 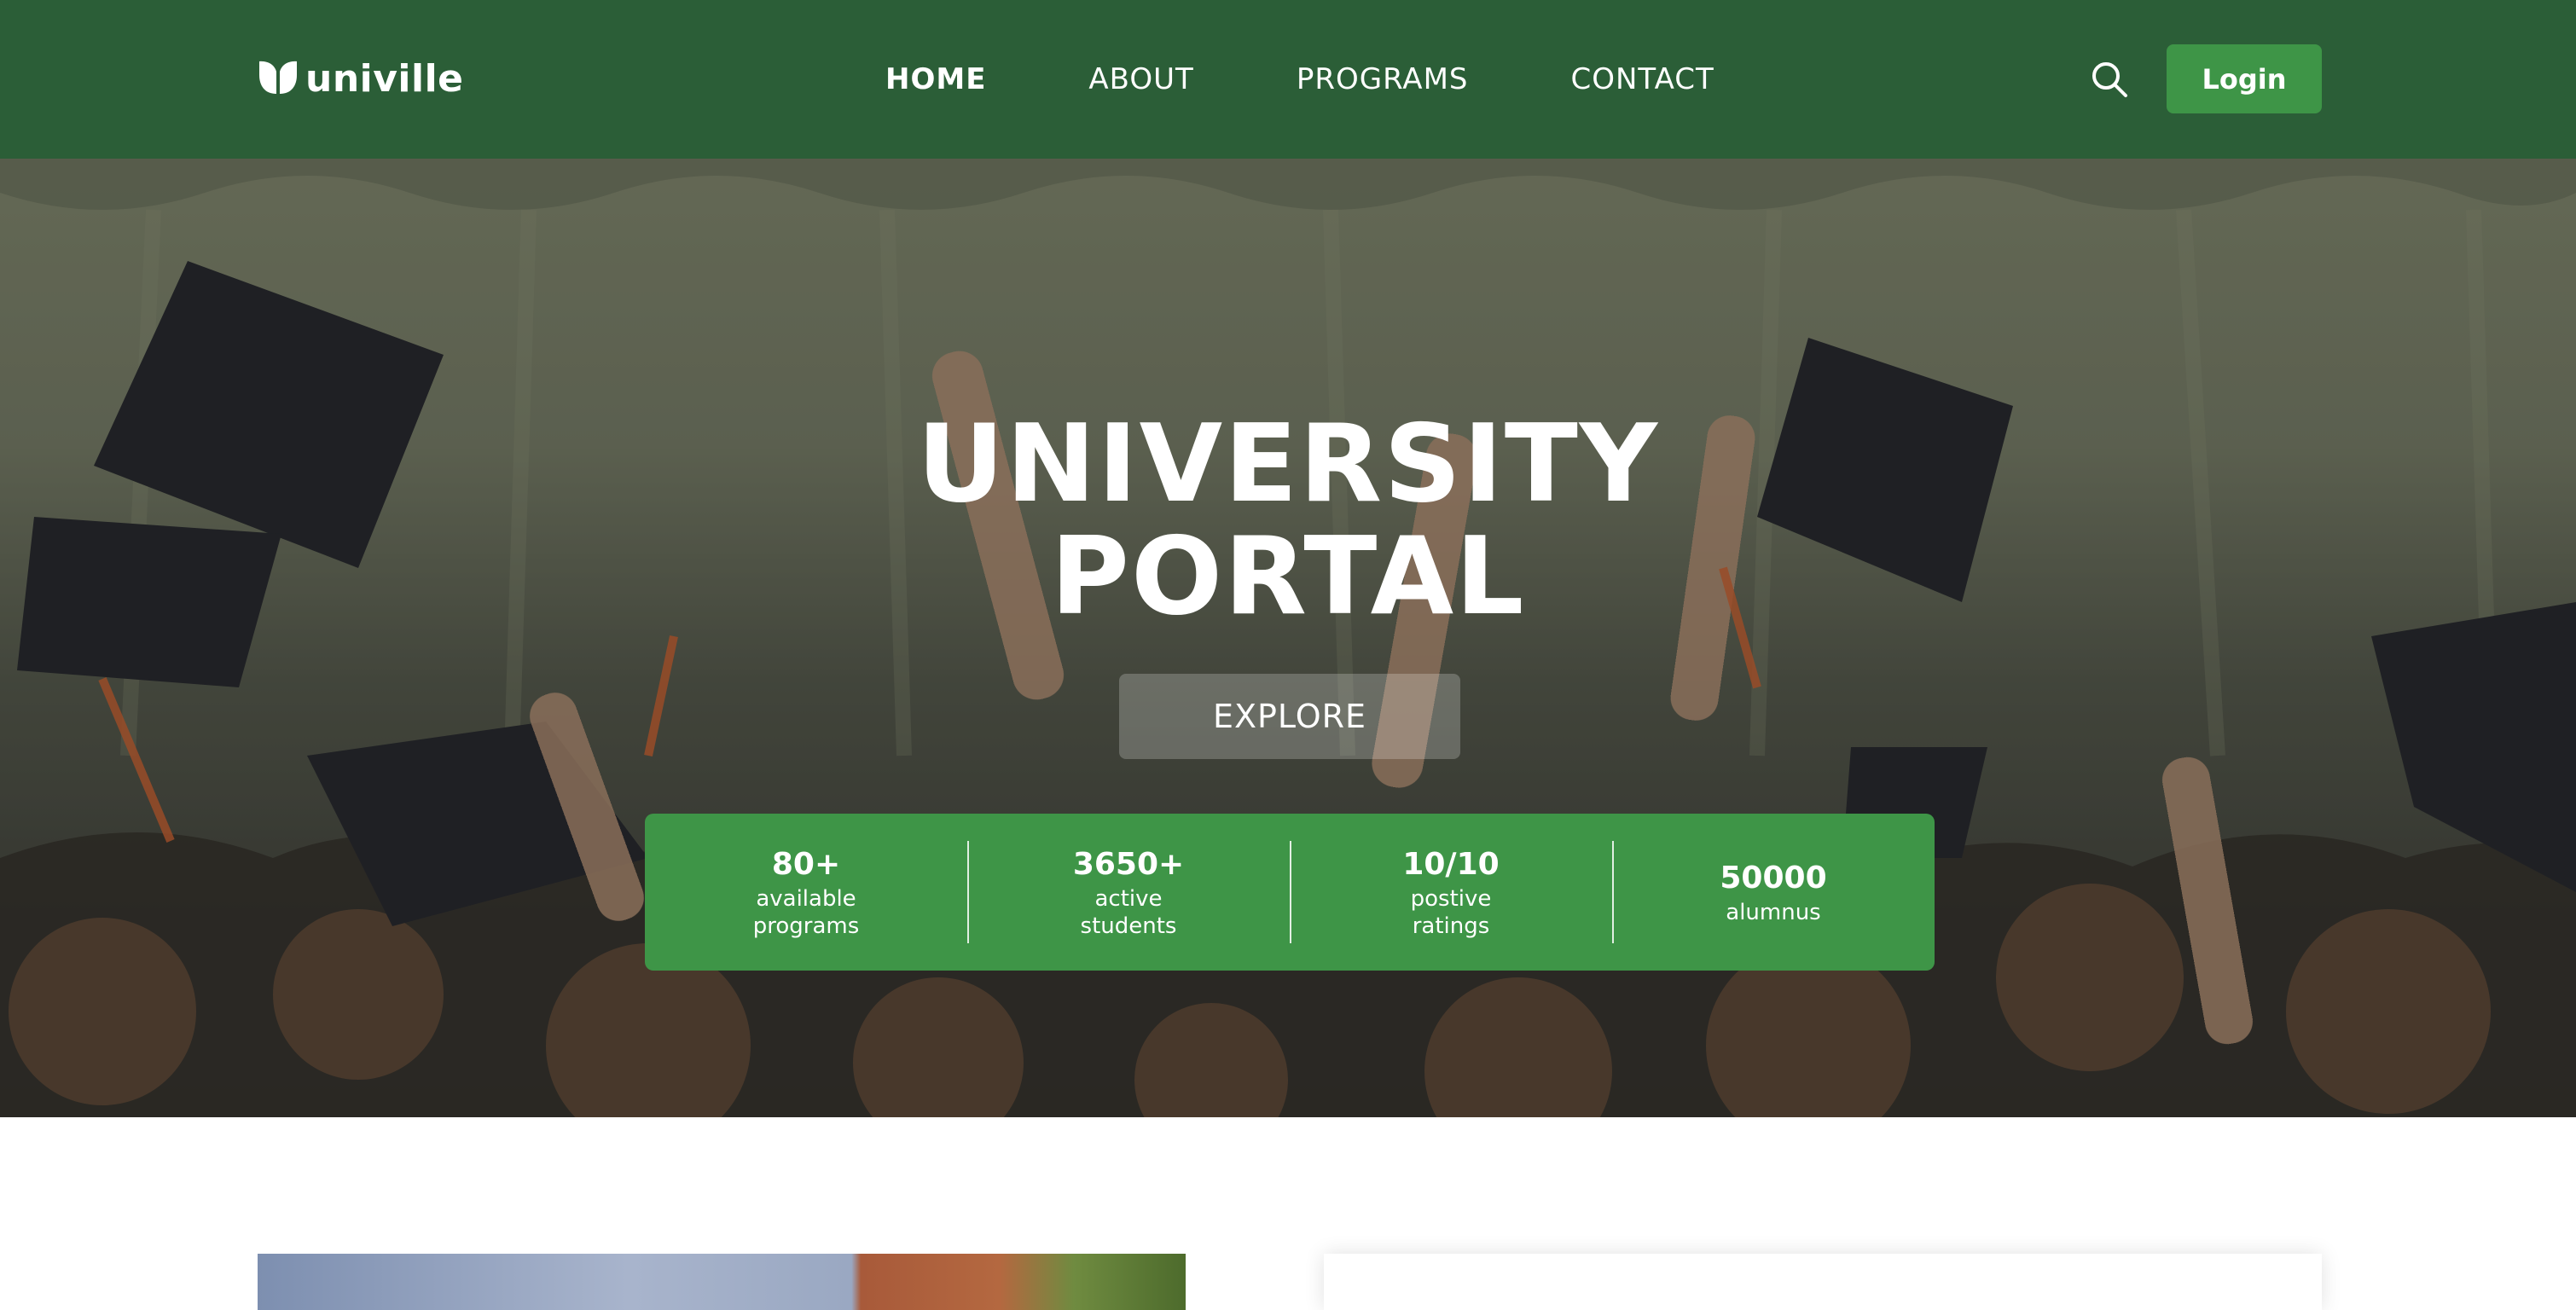 I want to click on stat-label: postive ratings, so click(x=1451, y=913).